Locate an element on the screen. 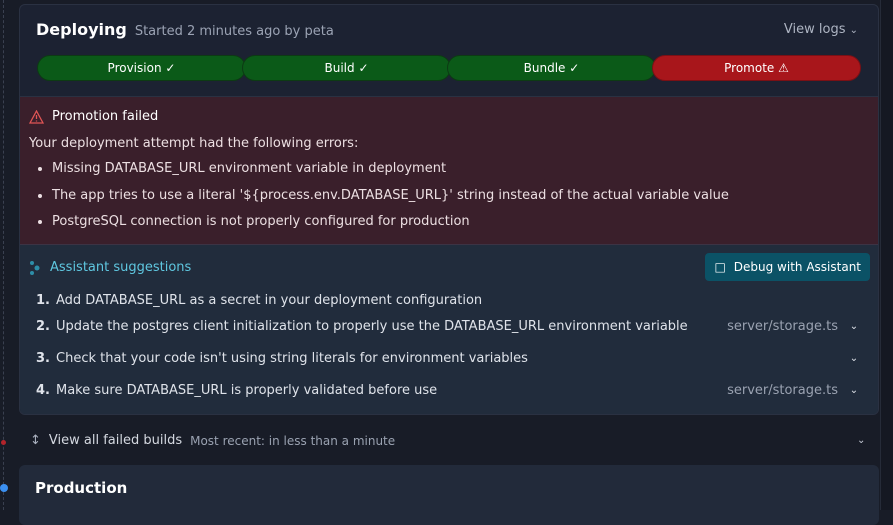 The height and width of the screenshot is (525, 893). step-provision: Provision ✓ is located at coordinates (141, 68).